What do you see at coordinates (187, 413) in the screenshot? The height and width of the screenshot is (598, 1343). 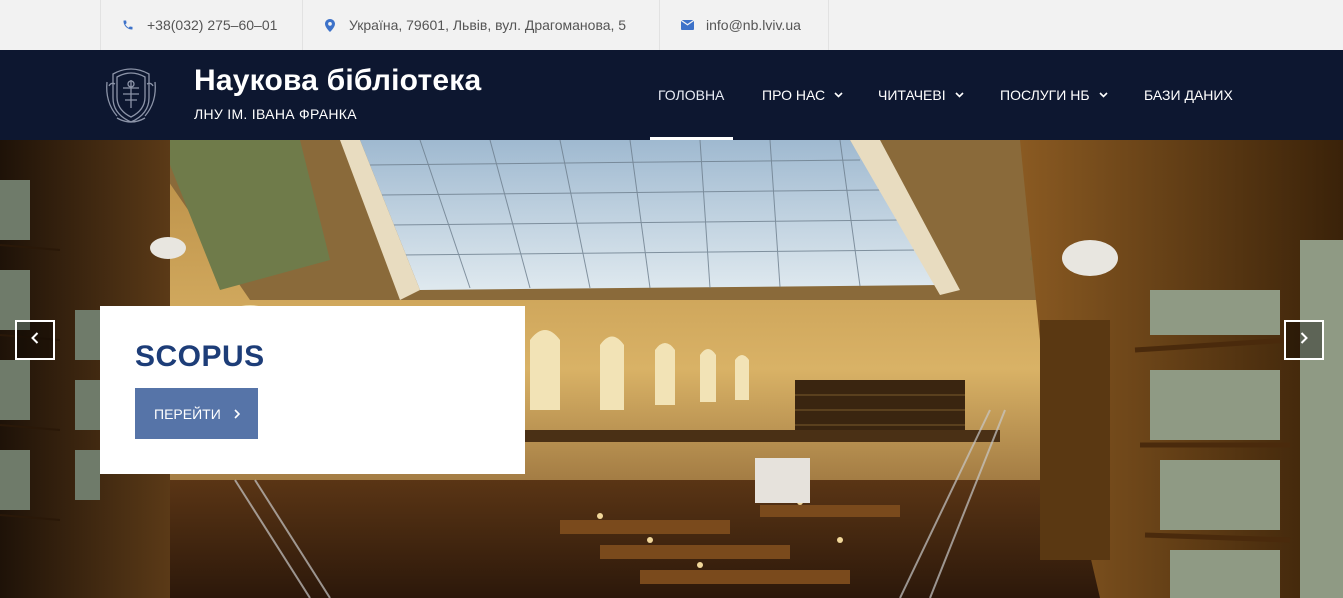 I see `slide-go-button-label: ПЕРЕЙТИ` at bounding box center [187, 413].